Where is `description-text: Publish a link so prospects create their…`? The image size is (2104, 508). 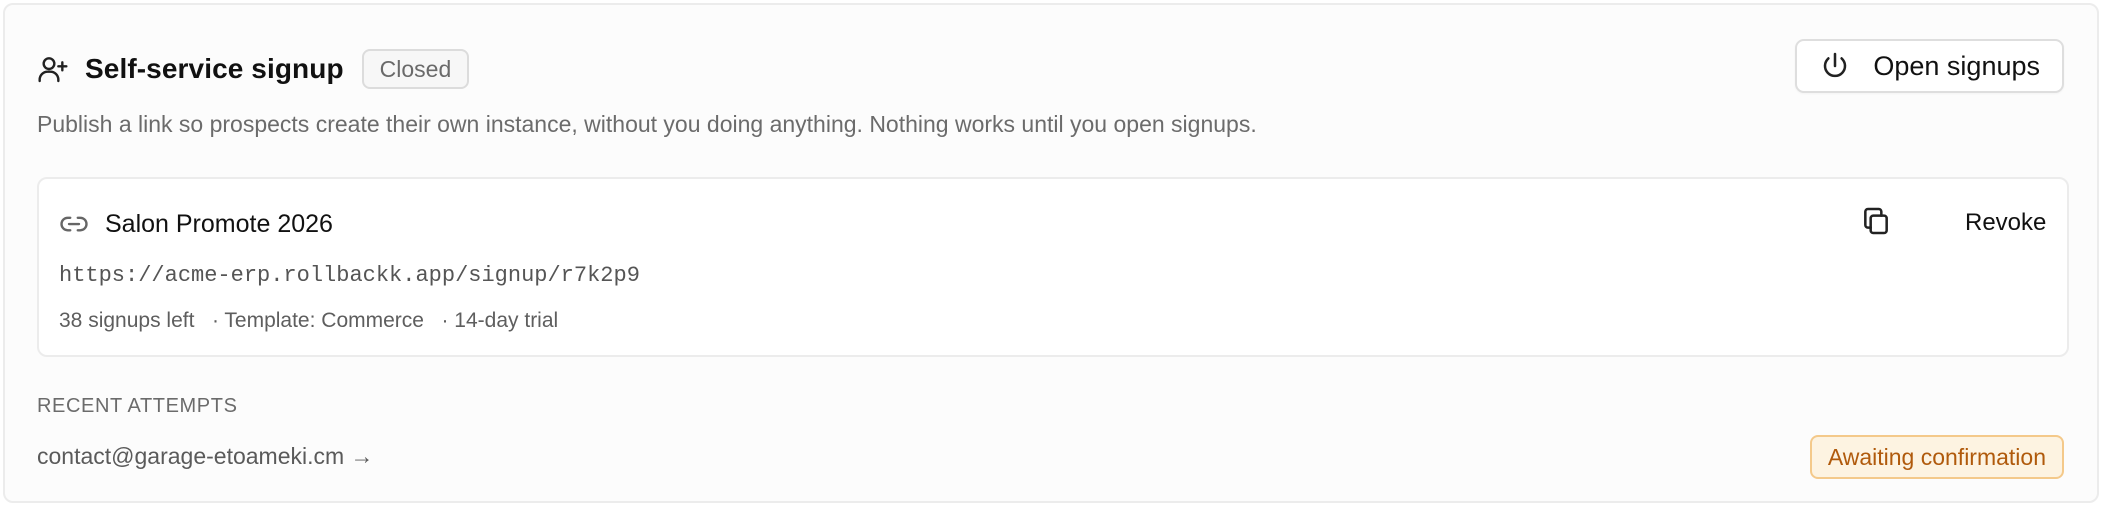
description-text: Publish a link so prospects create their… is located at coordinates (647, 124).